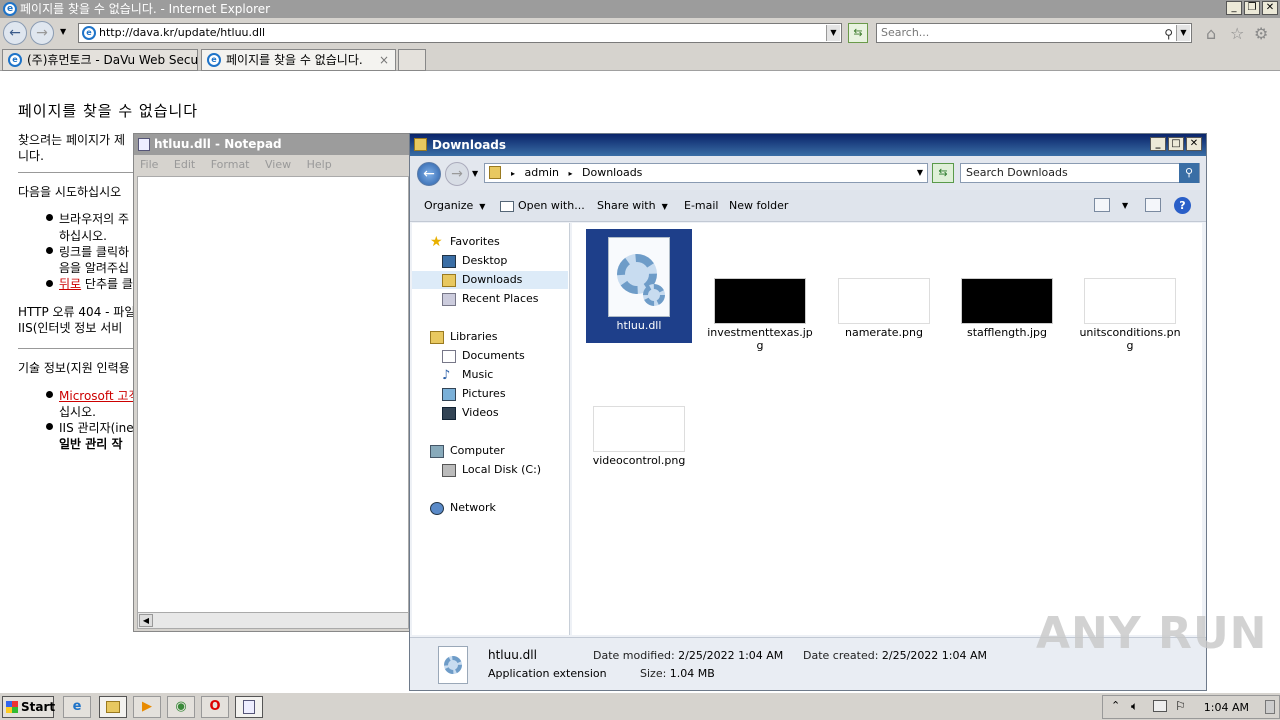 This screenshot has height=720, width=1280. Describe the element at coordinates (463, 508) in the screenshot. I see `nav-network: Network` at that location.